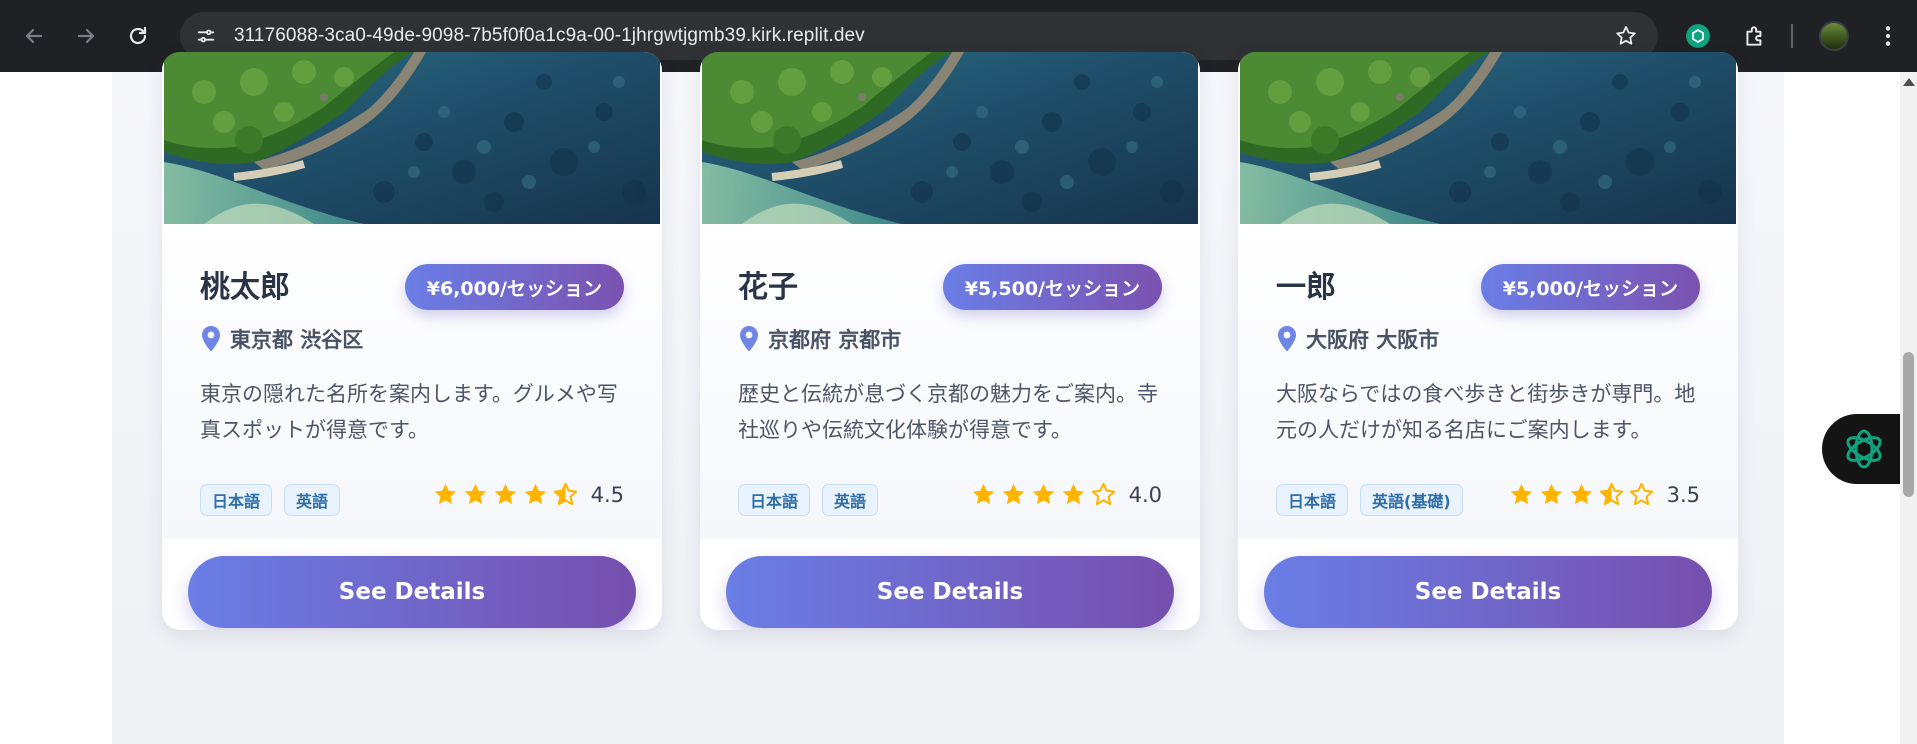  Describe the element at coordinates (86, 36) in the screenshot. I see `forward-icon` at that location.